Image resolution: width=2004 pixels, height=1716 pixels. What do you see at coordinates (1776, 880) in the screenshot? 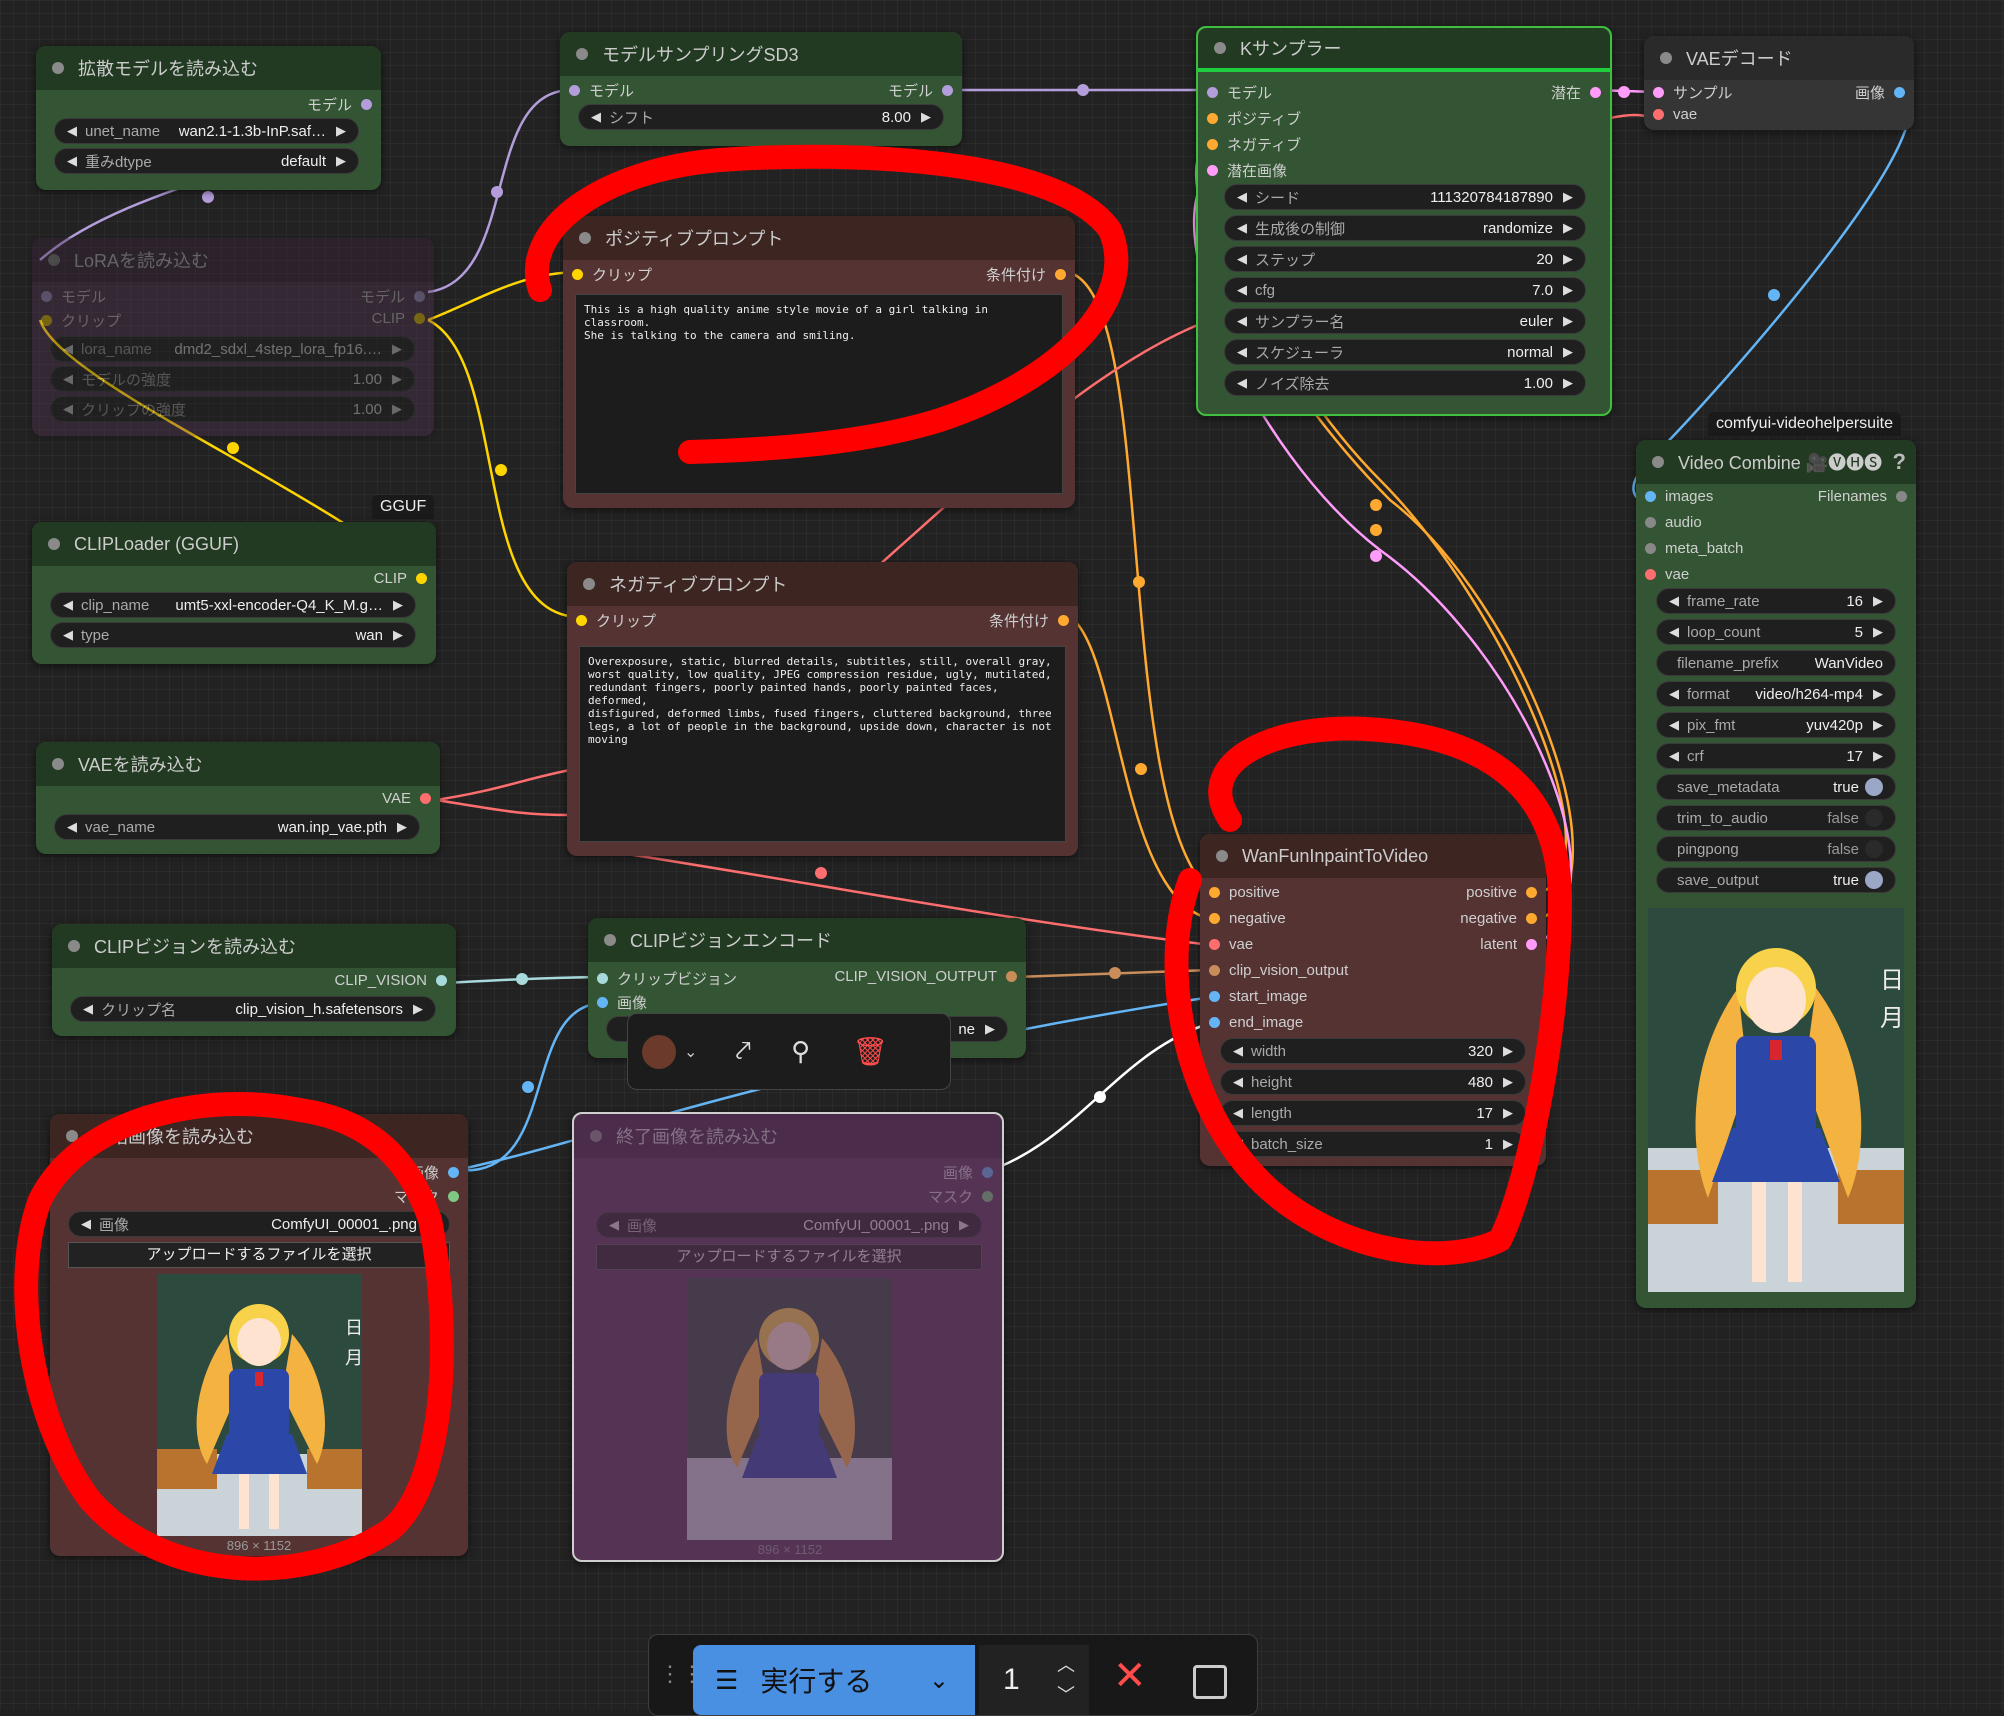
I see `toggle-save-output: save_output true` at bounding box center [1776, 880].